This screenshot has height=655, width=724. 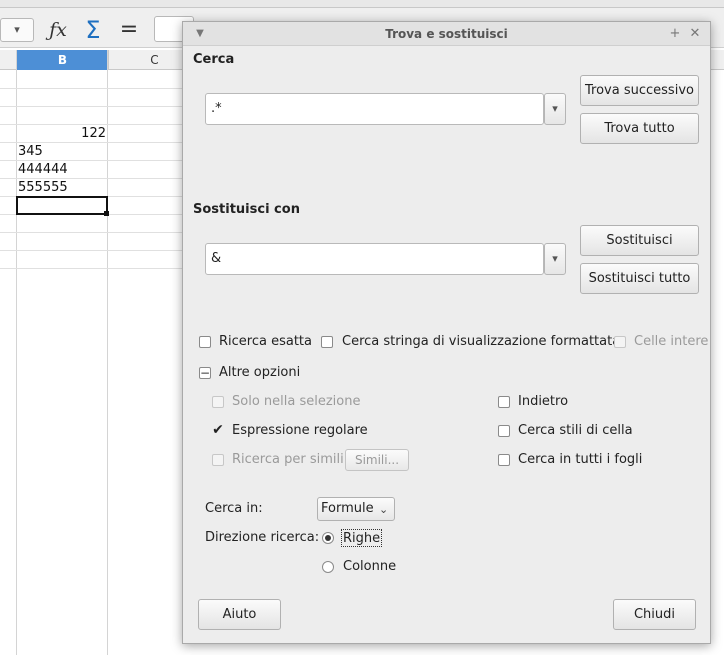 I want to click on regex-label: Espressione regolare, so click(x=300, y=431).